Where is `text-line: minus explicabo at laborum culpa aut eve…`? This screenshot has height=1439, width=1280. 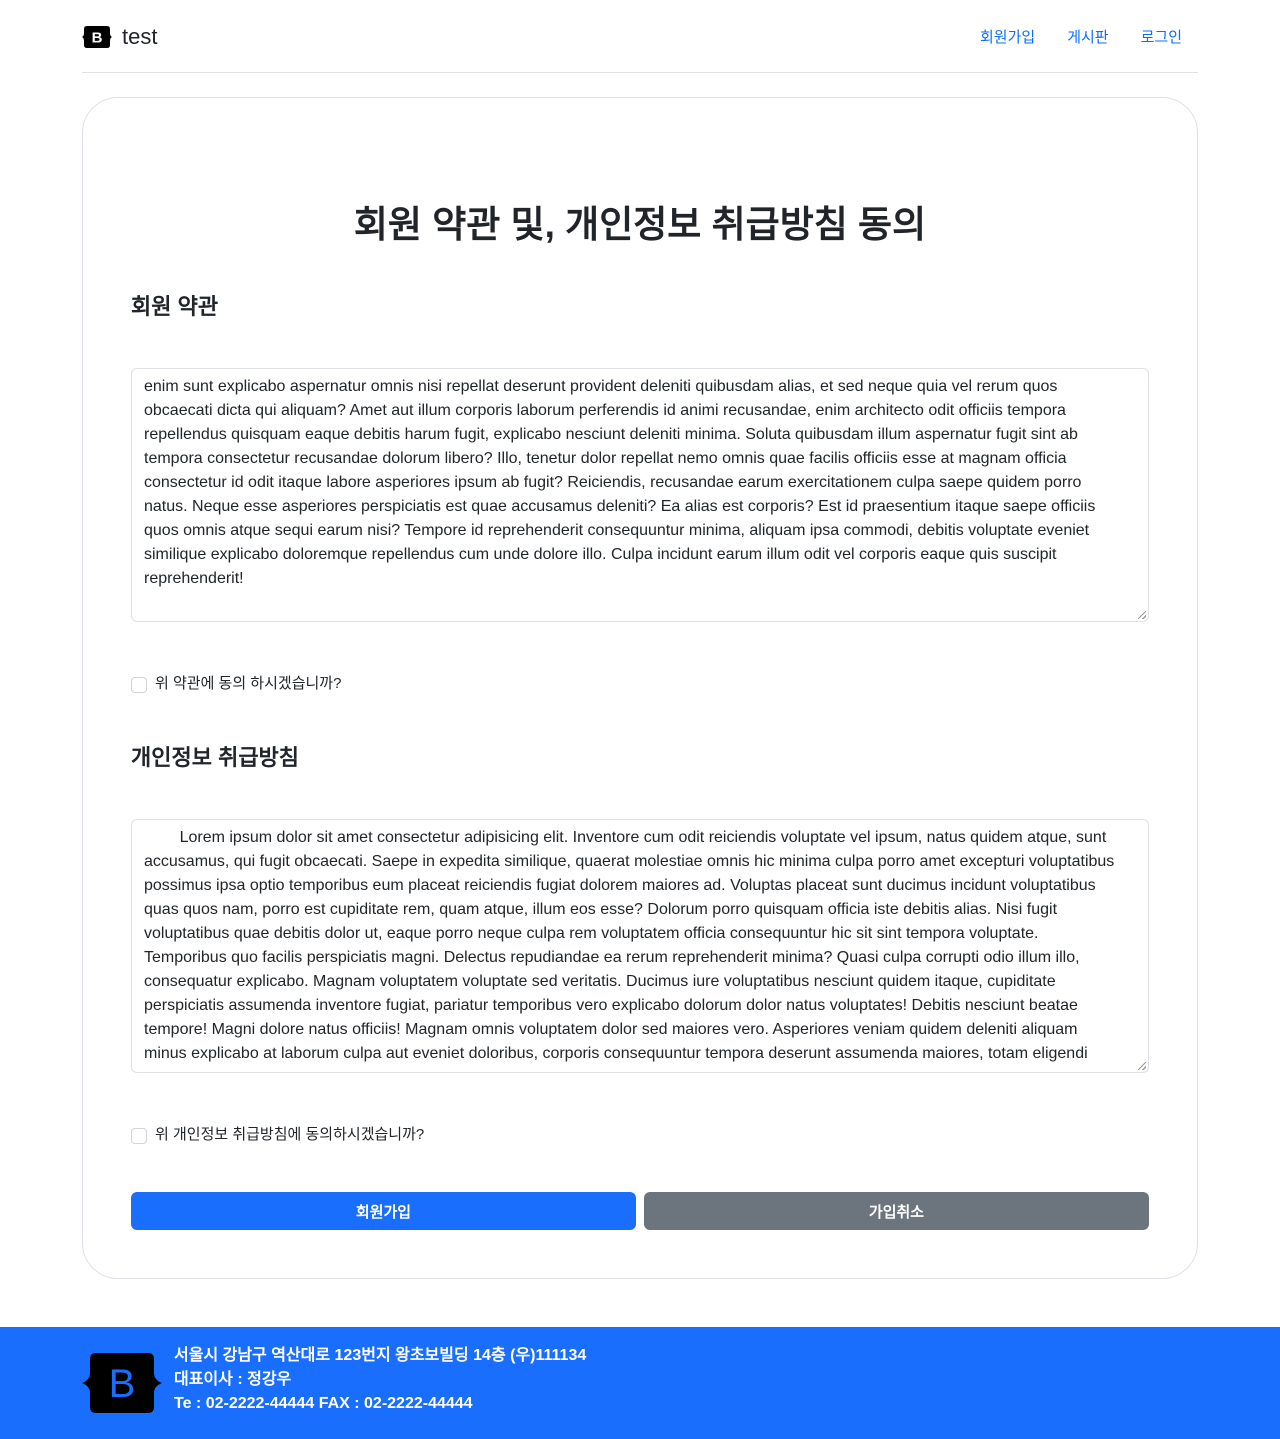 text-line: minus explicabo at laborum culpa aut eve… is located at coordinates (616, 1053).